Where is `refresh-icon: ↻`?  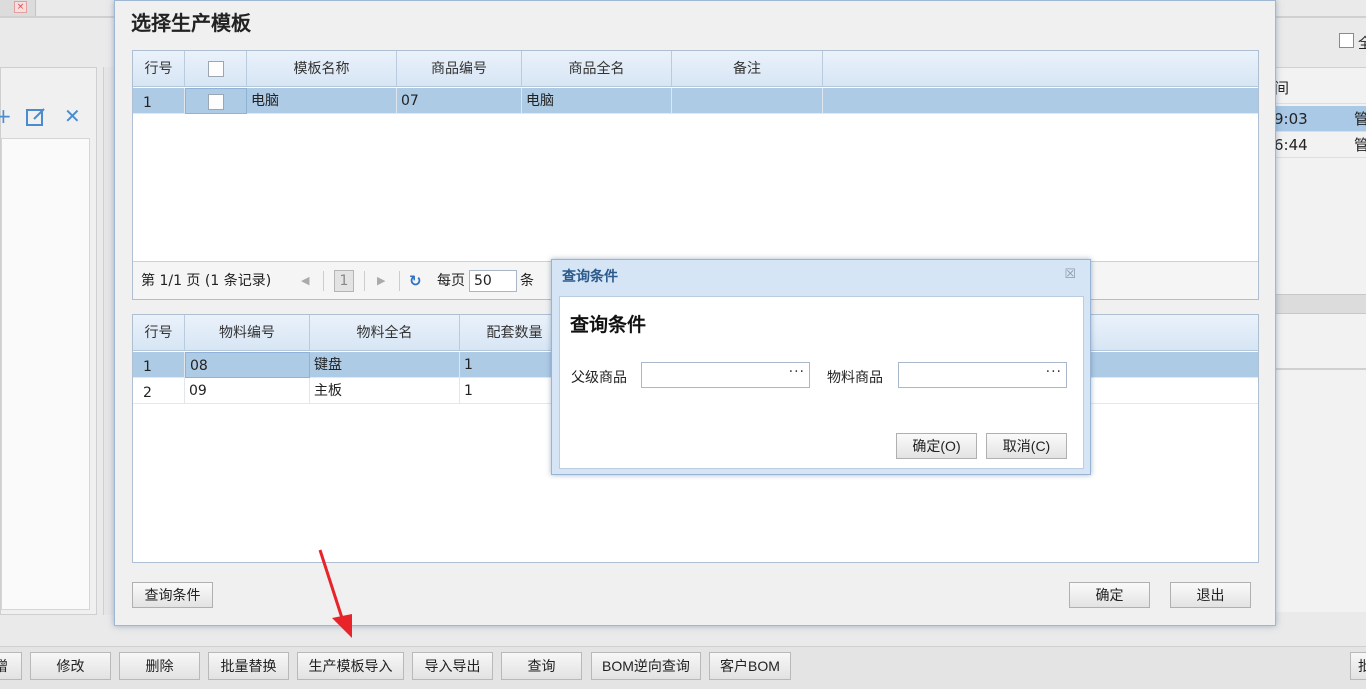
refresh-icon: ↻ is located at coordinates (415, 281).